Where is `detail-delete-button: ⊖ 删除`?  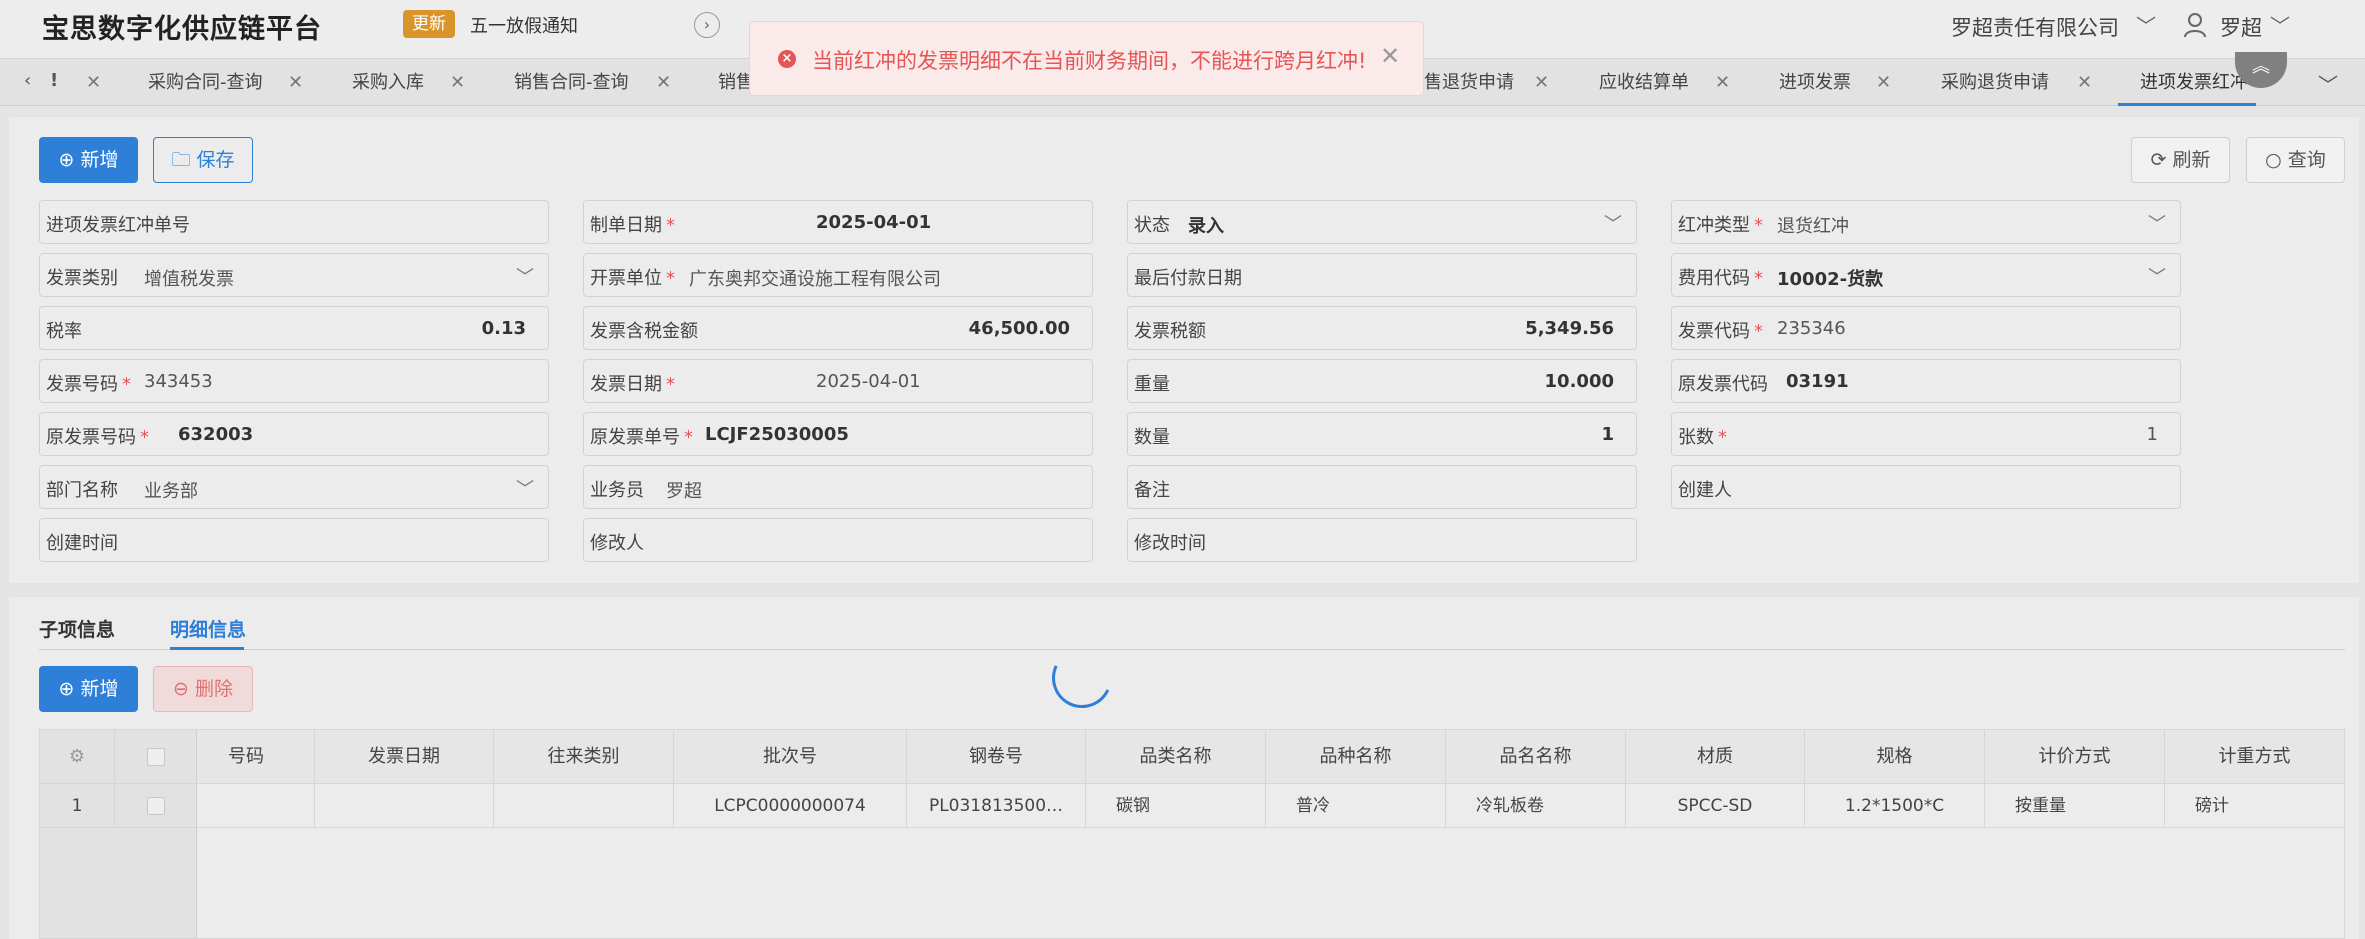
detail-delete-button: ⊖ 删除 is located at coordinates (203, 689).